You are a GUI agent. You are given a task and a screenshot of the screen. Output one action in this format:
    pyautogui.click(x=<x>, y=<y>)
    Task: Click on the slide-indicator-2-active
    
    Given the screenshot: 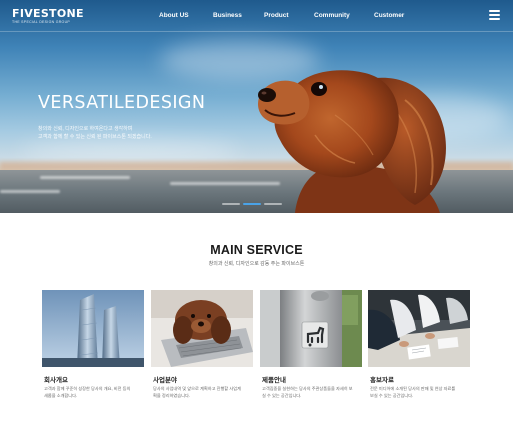 What is the action you would take?
    pyautogui.click(x=252, y=204)
    